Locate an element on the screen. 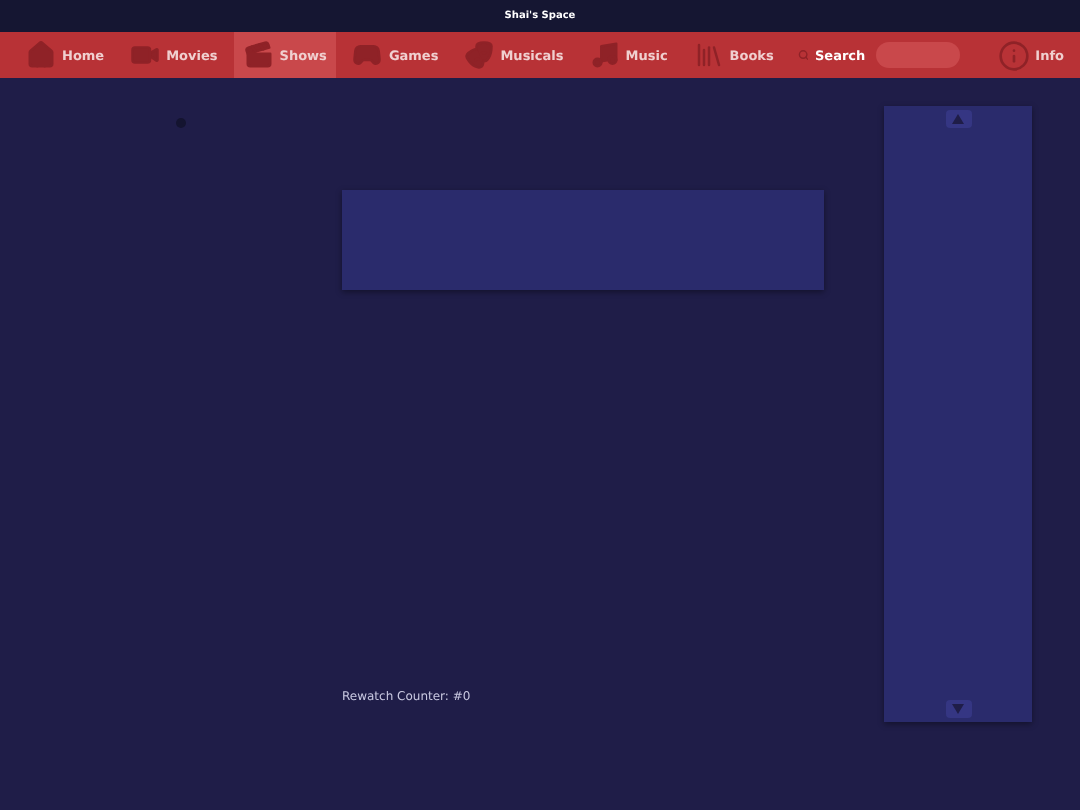 This screenshot has width=1080, height=810. scroll-down-button is located at coordinates (958, 709).